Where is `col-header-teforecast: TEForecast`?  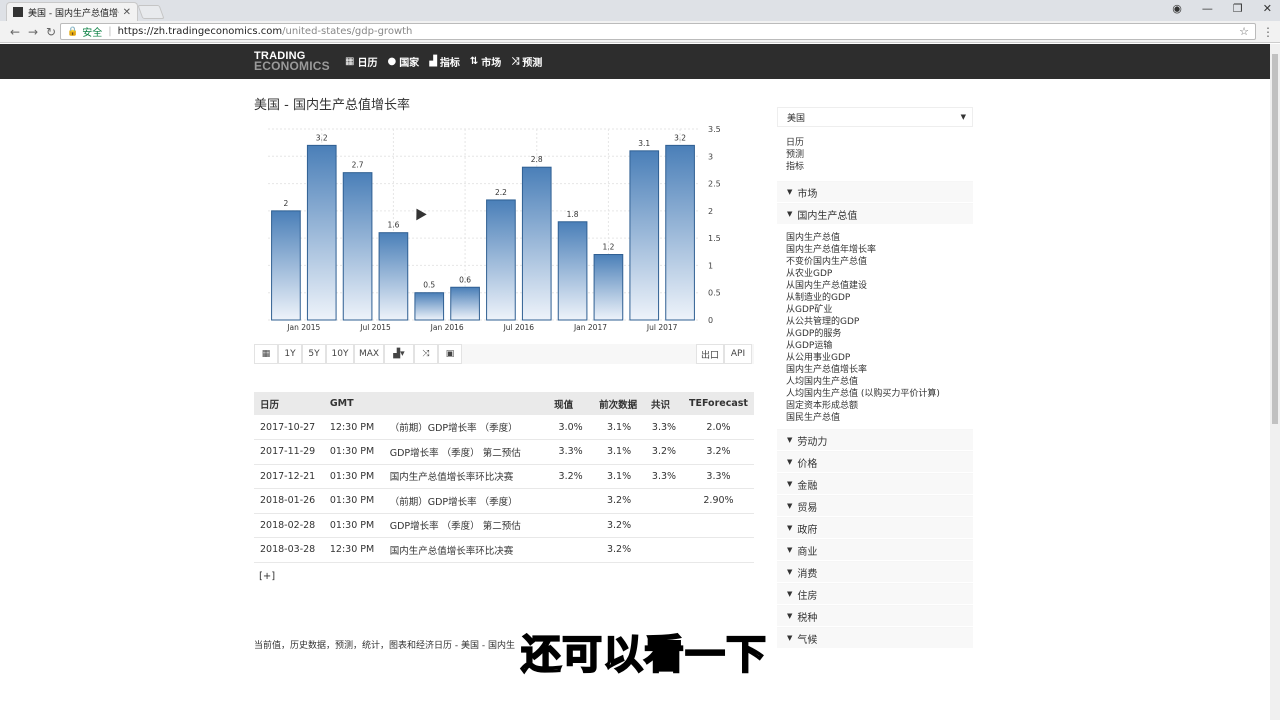
col-header-teforecast: TEForecast is located at coordinates (718, 403).